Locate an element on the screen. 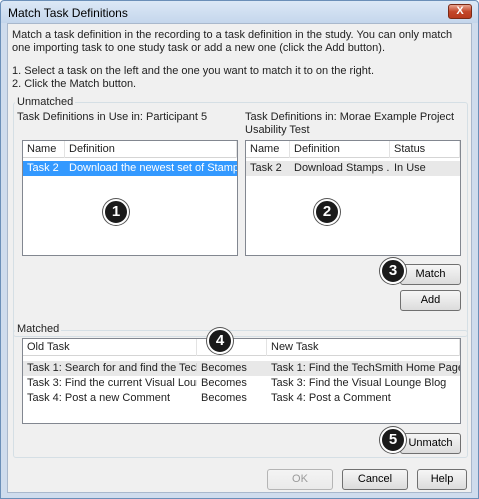 The image size is (479, 499). ok-button: OK is located at coordinates (300, 479).